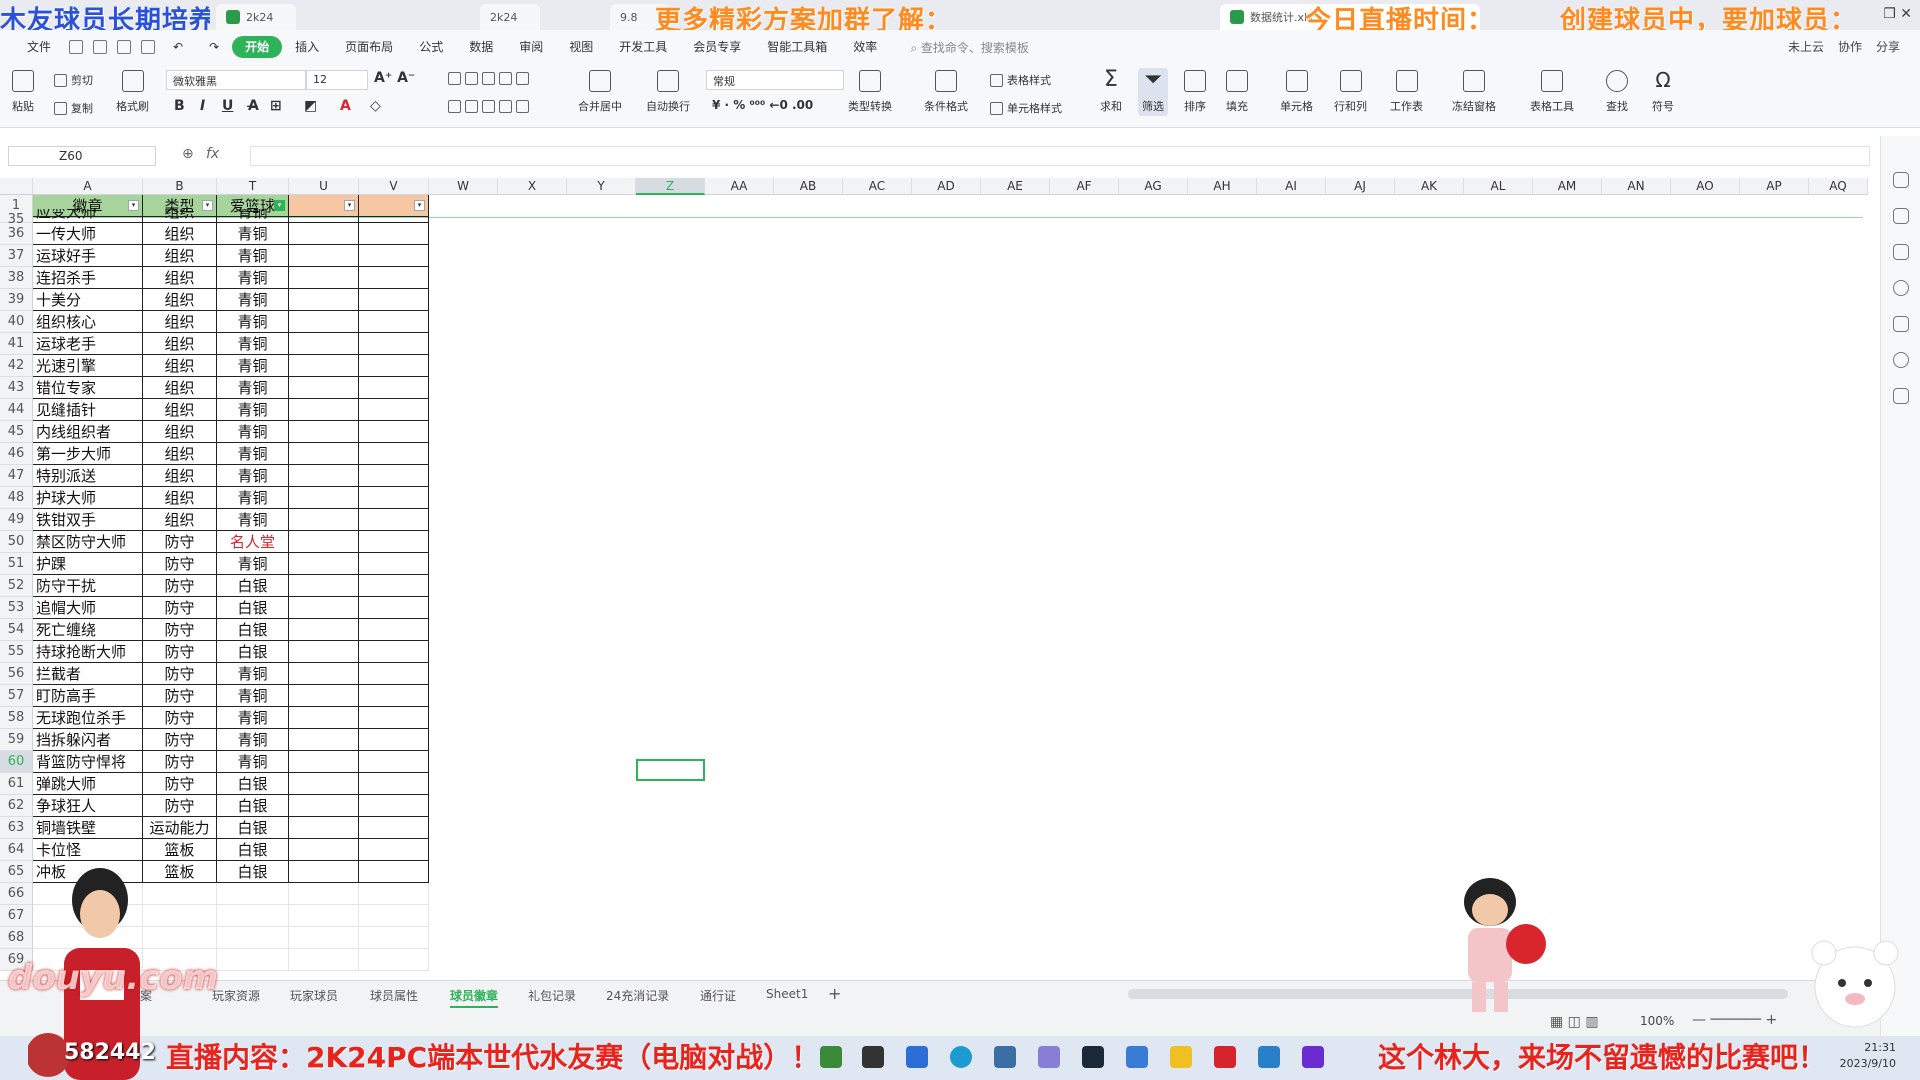 This screenshot has width=1920, height=1080. I want to click on column-header-aj: AJ, so click(1360, 186).